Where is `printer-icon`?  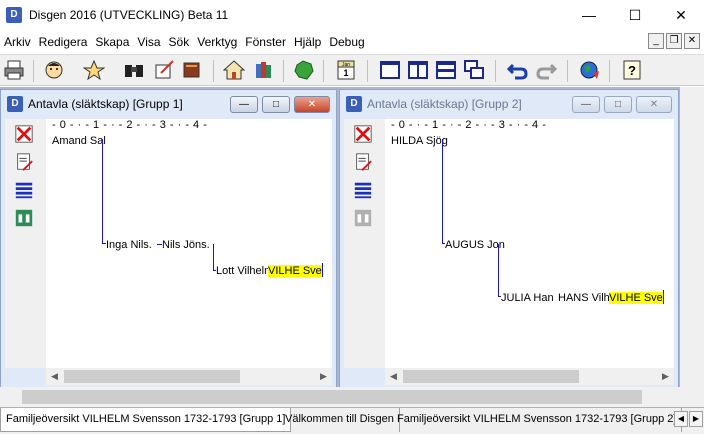
printer-icon is located at coordinates (14, 70).